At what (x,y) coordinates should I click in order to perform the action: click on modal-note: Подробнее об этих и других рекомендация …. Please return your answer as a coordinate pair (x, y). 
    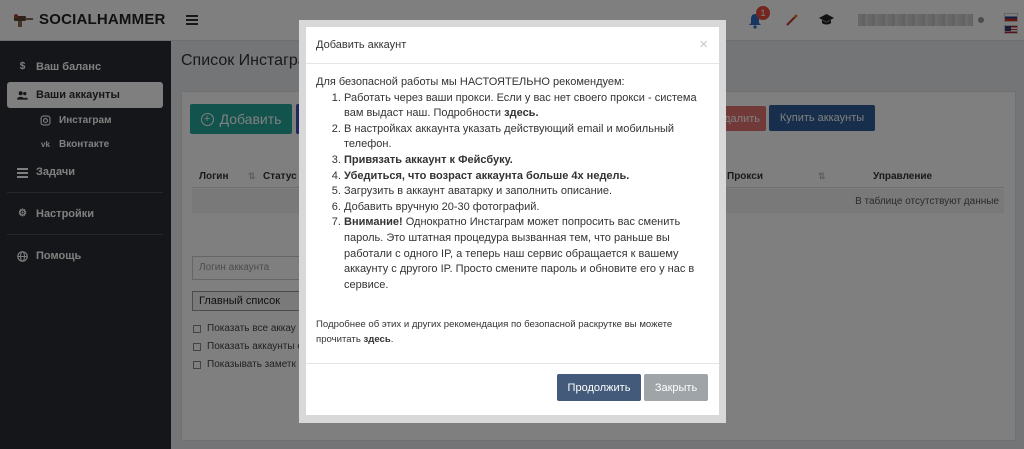
    Looking at the image, I should click on (513, 332).